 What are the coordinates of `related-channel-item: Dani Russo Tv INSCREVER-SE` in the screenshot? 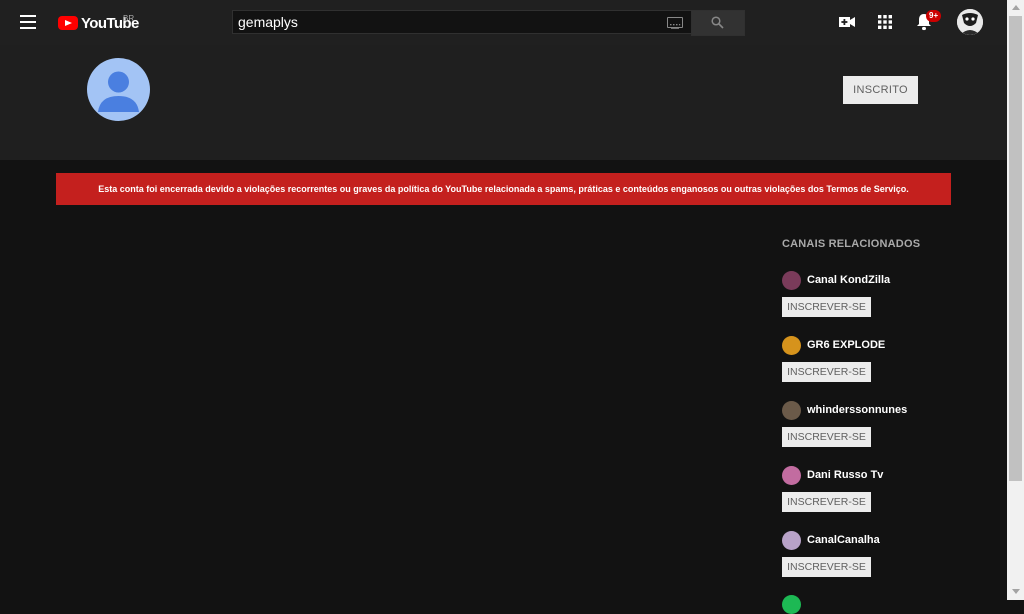 It's located at (832, 488).